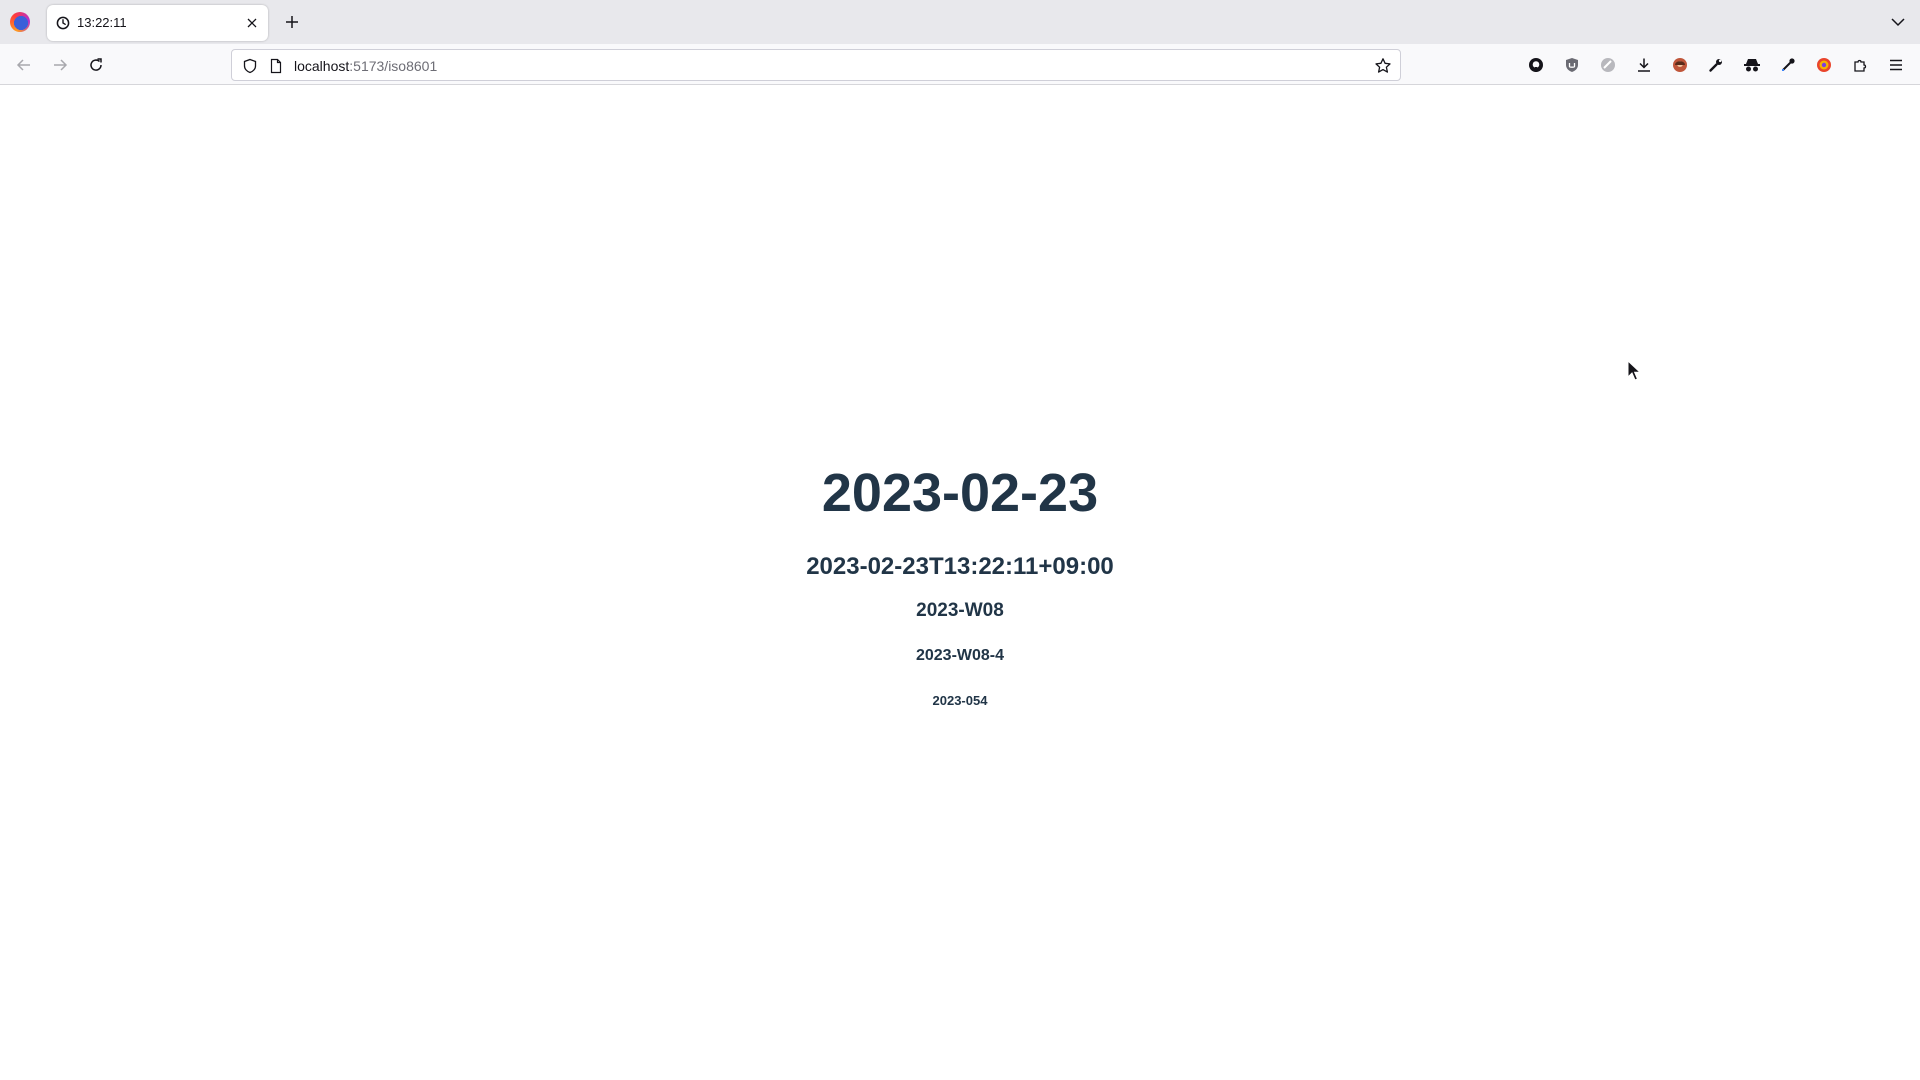  I want to click on bookmark-star-icon, so click(1383, 66).